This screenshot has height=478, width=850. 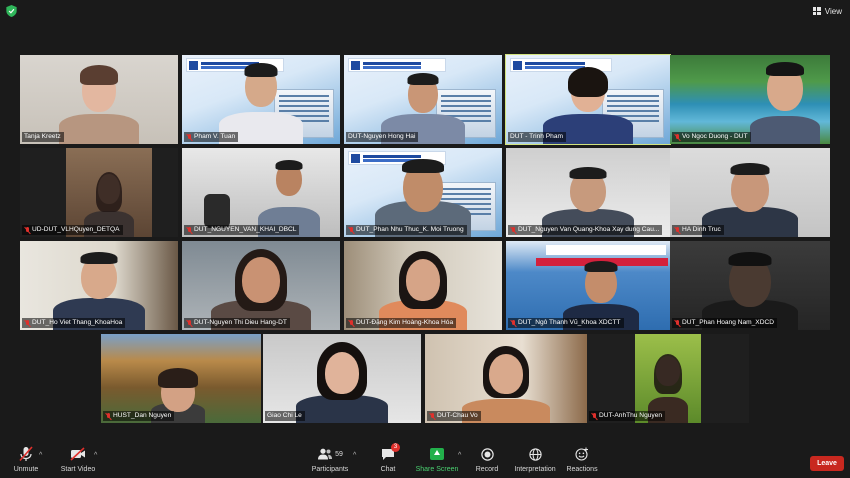 What do you see at coordinates (99, 285) in the screenshot?
I see `video-tile: DUT_Ho Viet Thang_KhoaHoa` at bounding box center [99, 285].